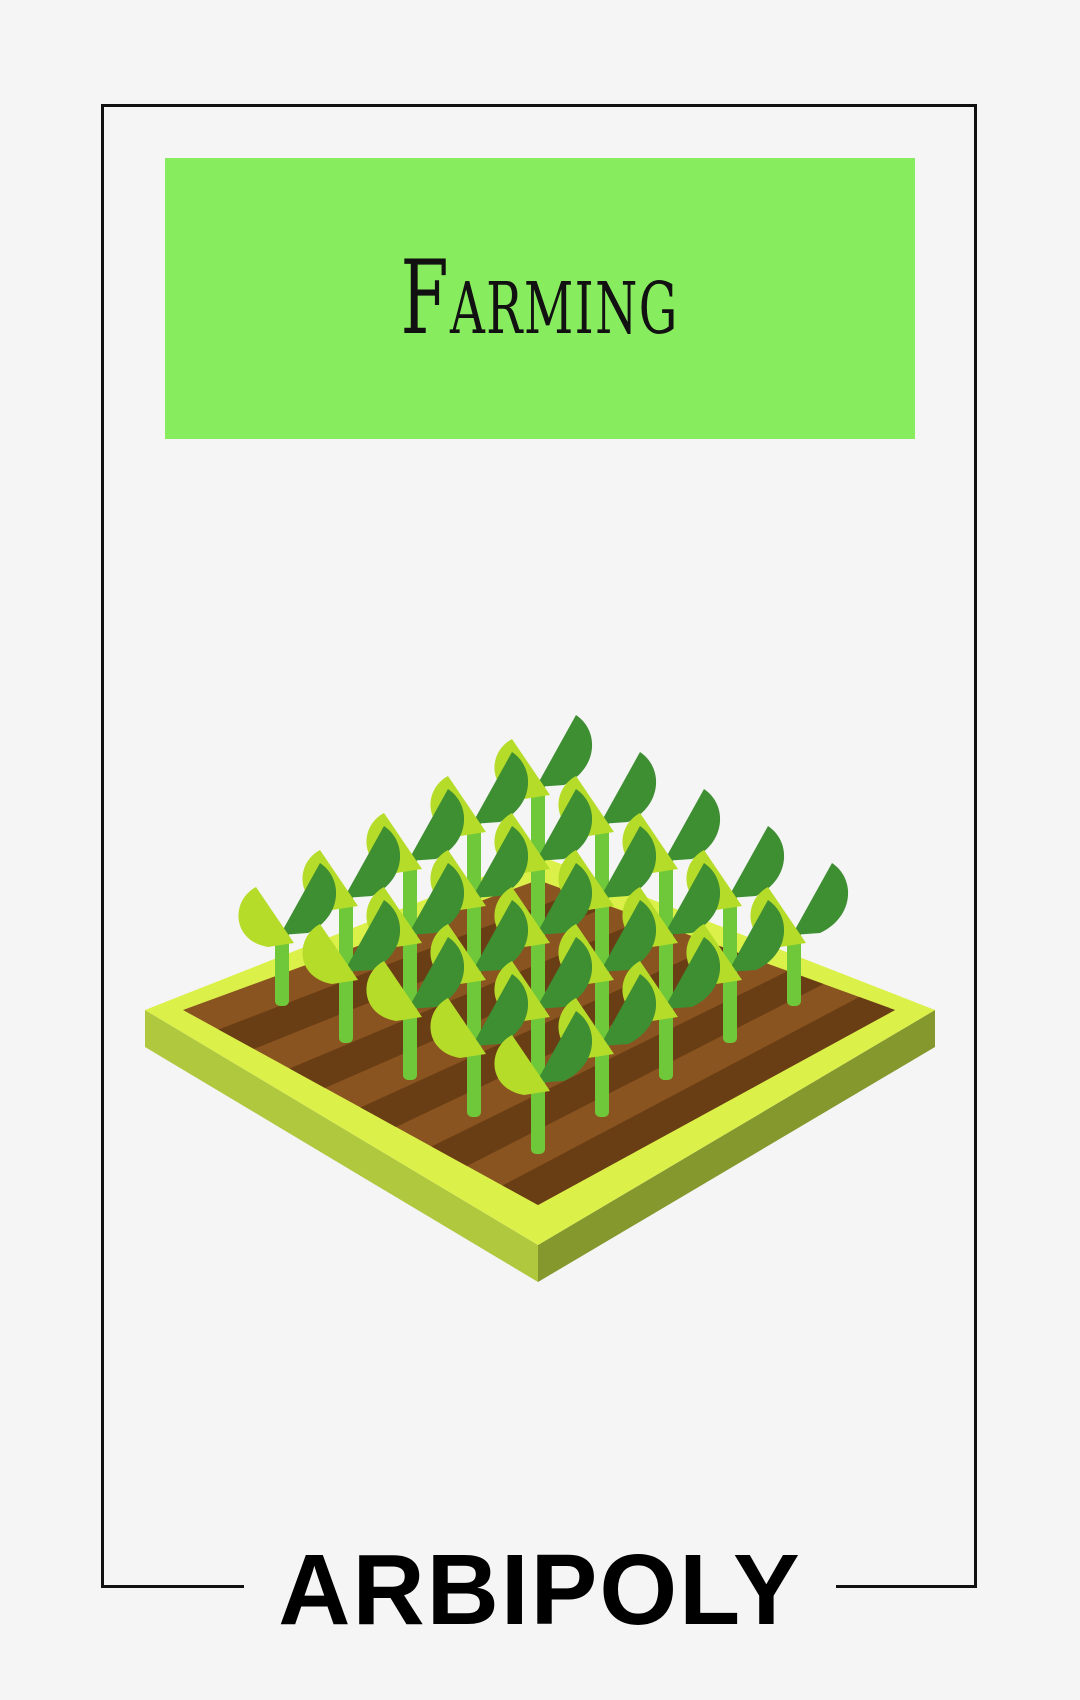 This screenshot has height=1700, width=1080. Describe the element at coordinates (540, 1590) in the screenshot. I see `brand-name: ARBIPOLY` at that location.